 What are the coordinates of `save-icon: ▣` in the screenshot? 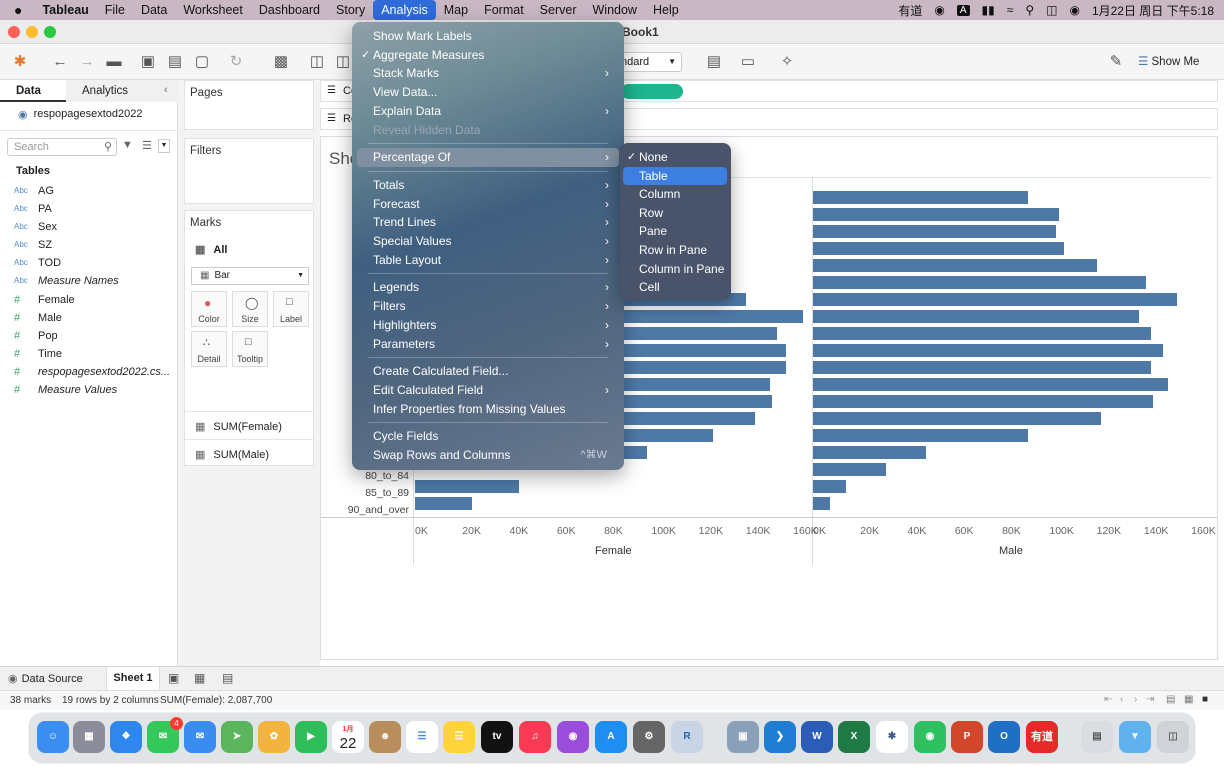 It's located at (148, 62).